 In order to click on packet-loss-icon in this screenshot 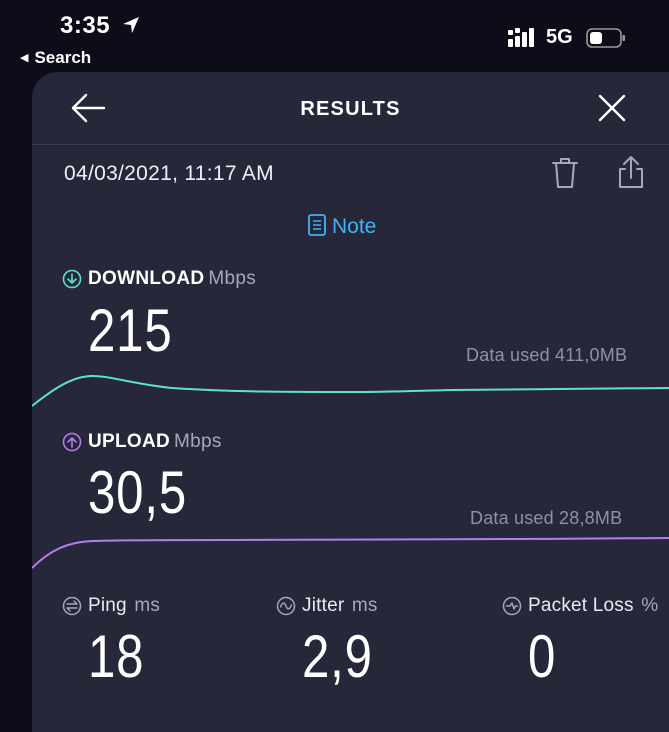, I will do `click(512, 606)`.